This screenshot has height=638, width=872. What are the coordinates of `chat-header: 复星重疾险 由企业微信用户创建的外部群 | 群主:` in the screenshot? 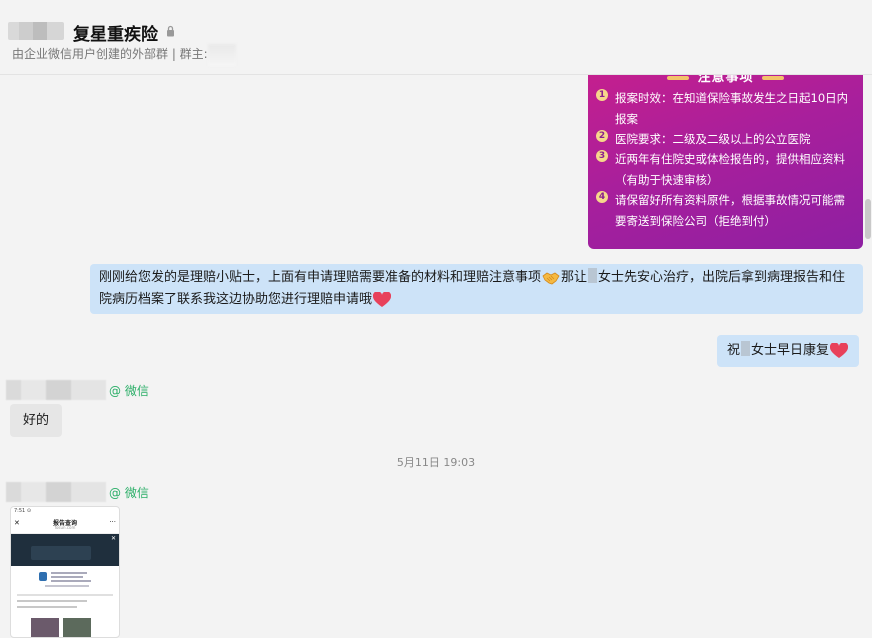 It's located at (436, 37).